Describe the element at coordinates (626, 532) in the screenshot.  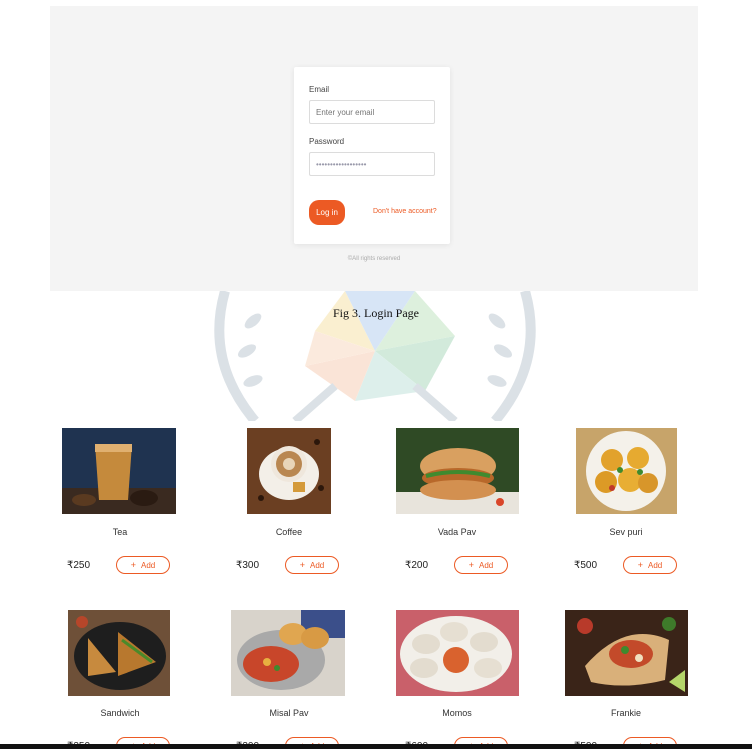
I see `item-name: Sev puri` at that location.